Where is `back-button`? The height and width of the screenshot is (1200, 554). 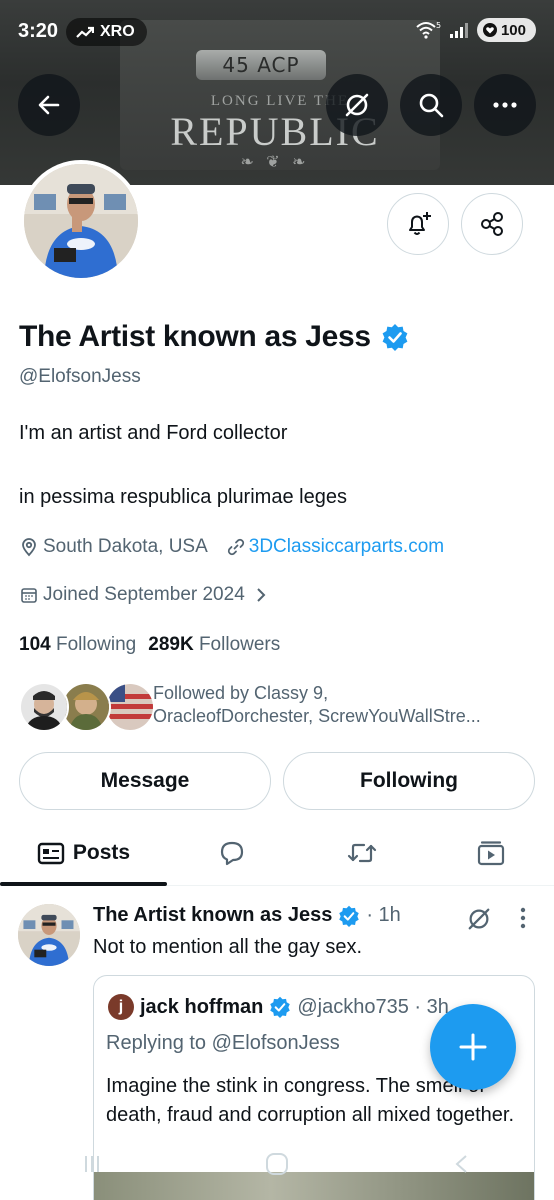 back-button is located at coordinates (49, 105).